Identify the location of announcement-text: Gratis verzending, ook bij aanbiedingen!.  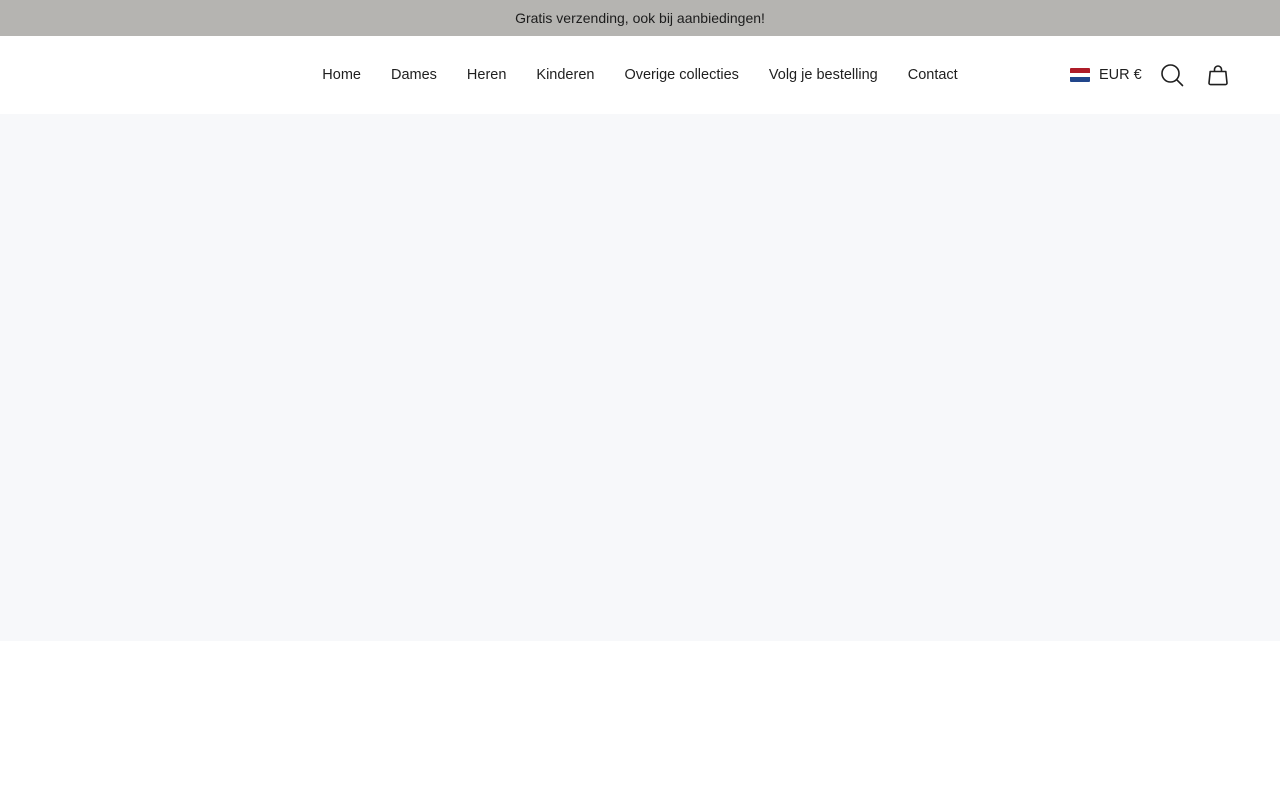
(640, 18).